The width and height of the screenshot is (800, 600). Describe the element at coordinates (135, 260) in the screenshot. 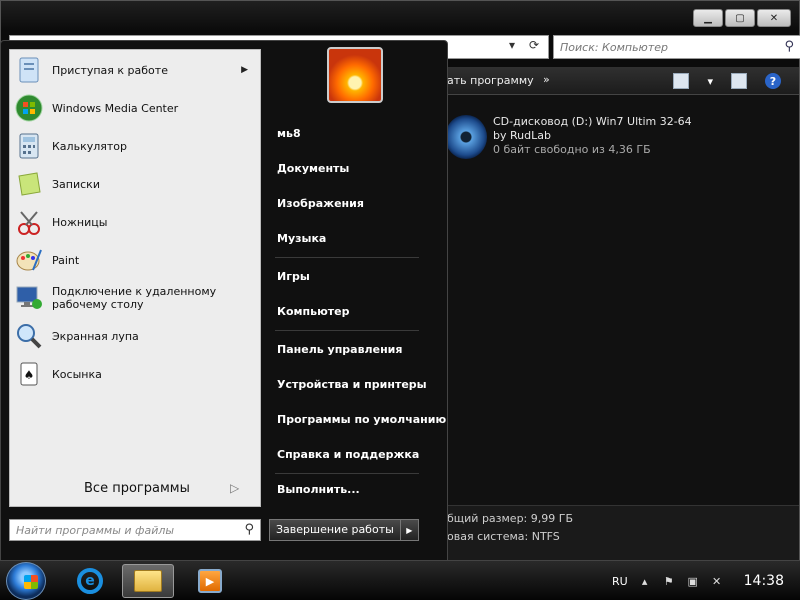

I see `program-item-paint: Paint` at that location.